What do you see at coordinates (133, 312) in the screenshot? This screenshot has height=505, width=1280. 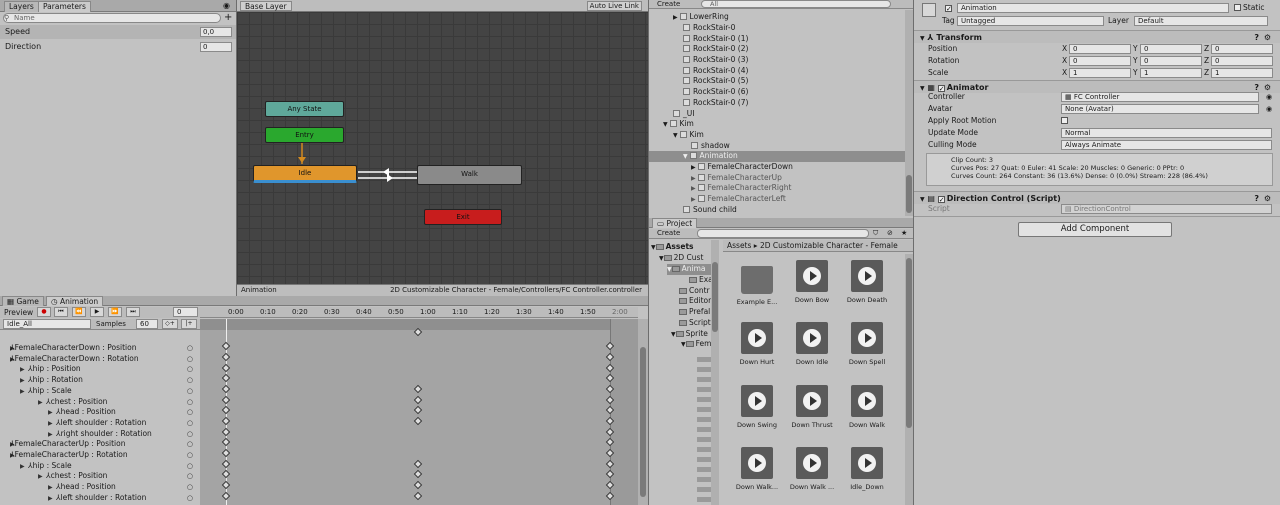 I see `last-key-button: ⏭` at bounding box center [133, 312].